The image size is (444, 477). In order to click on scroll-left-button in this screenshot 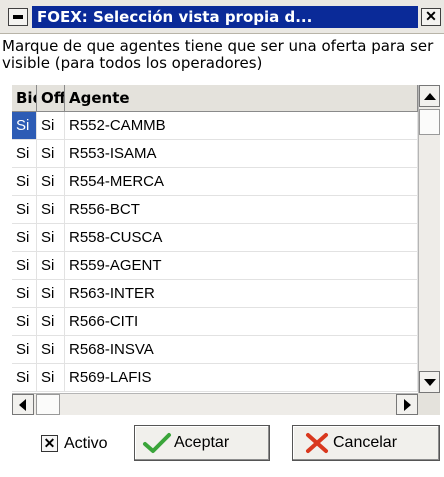, I will do `click(23, 404)`.